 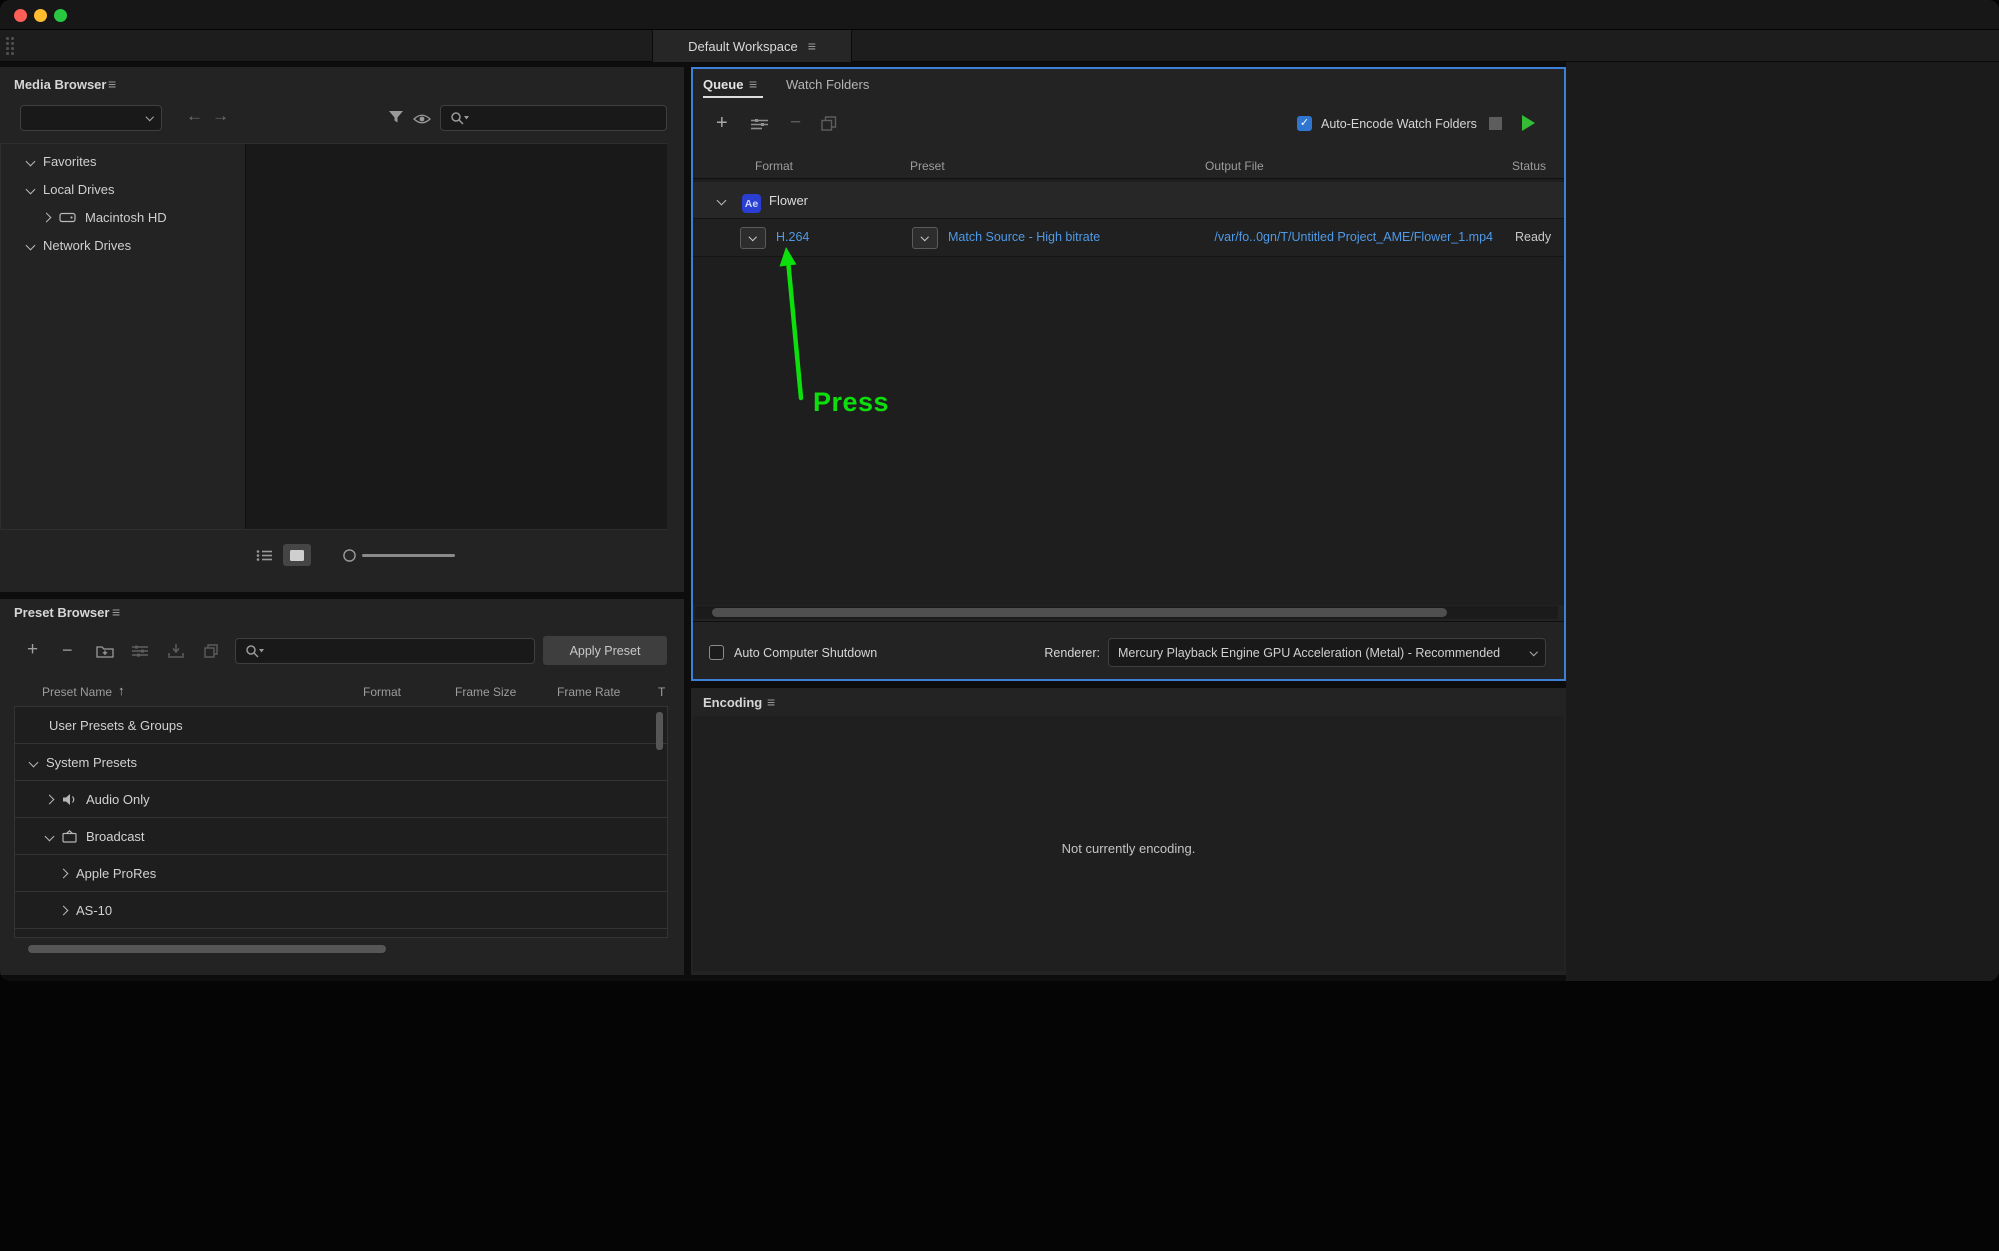 I want to click on preset-row-broadcast: Broadcast, so click(x=341, y=836).